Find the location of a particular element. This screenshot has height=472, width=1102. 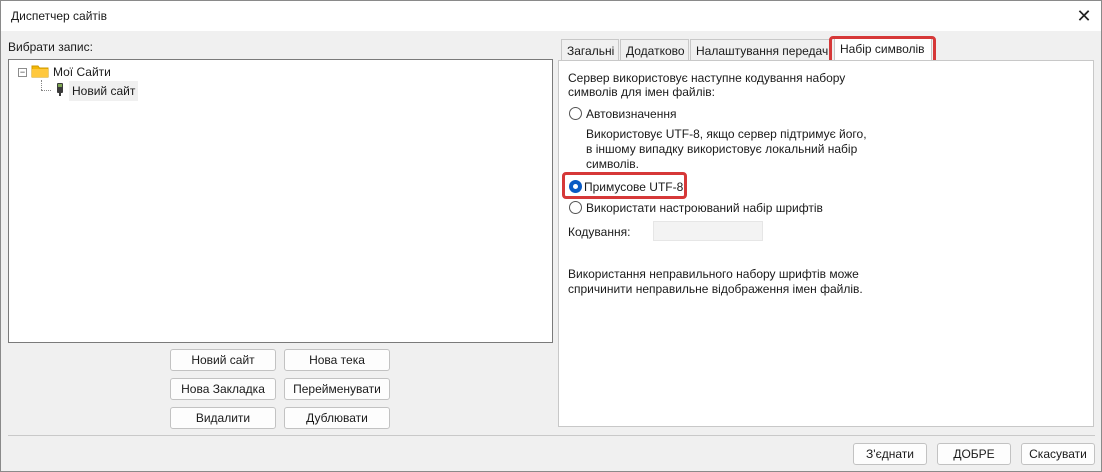

auto-note-3: символів. is located at coordinates (612, 164).